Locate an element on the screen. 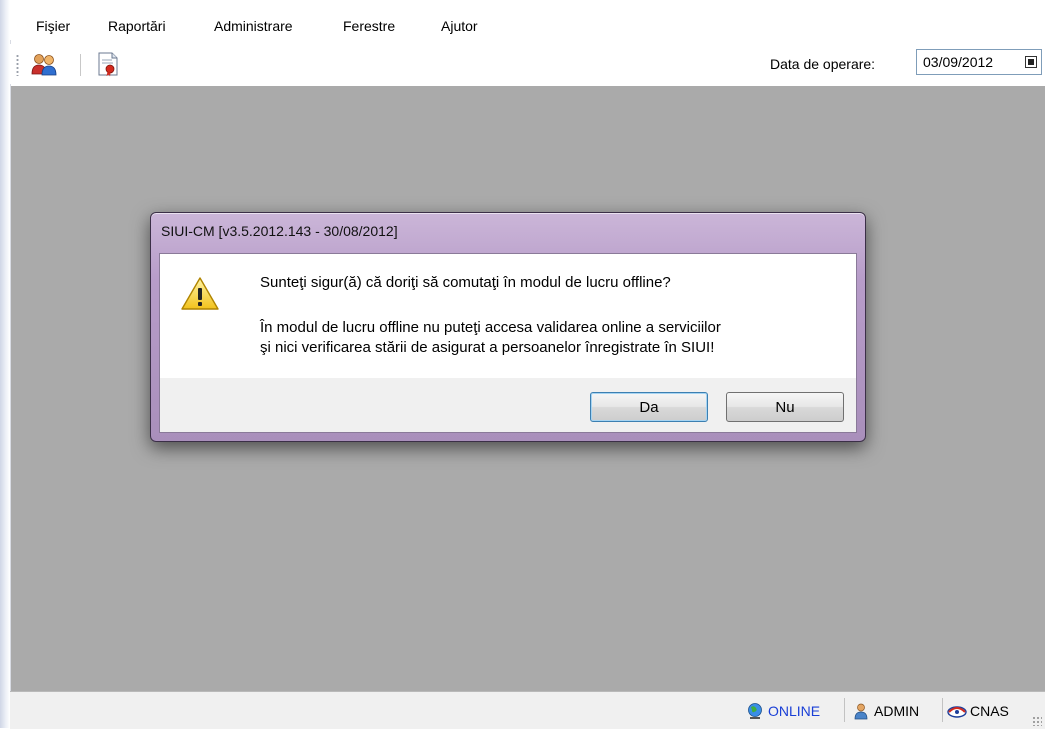 The width and height of the screenshot is (1045, 729). menu-ferestre: Ferestre is located at coordinates (369, 26).